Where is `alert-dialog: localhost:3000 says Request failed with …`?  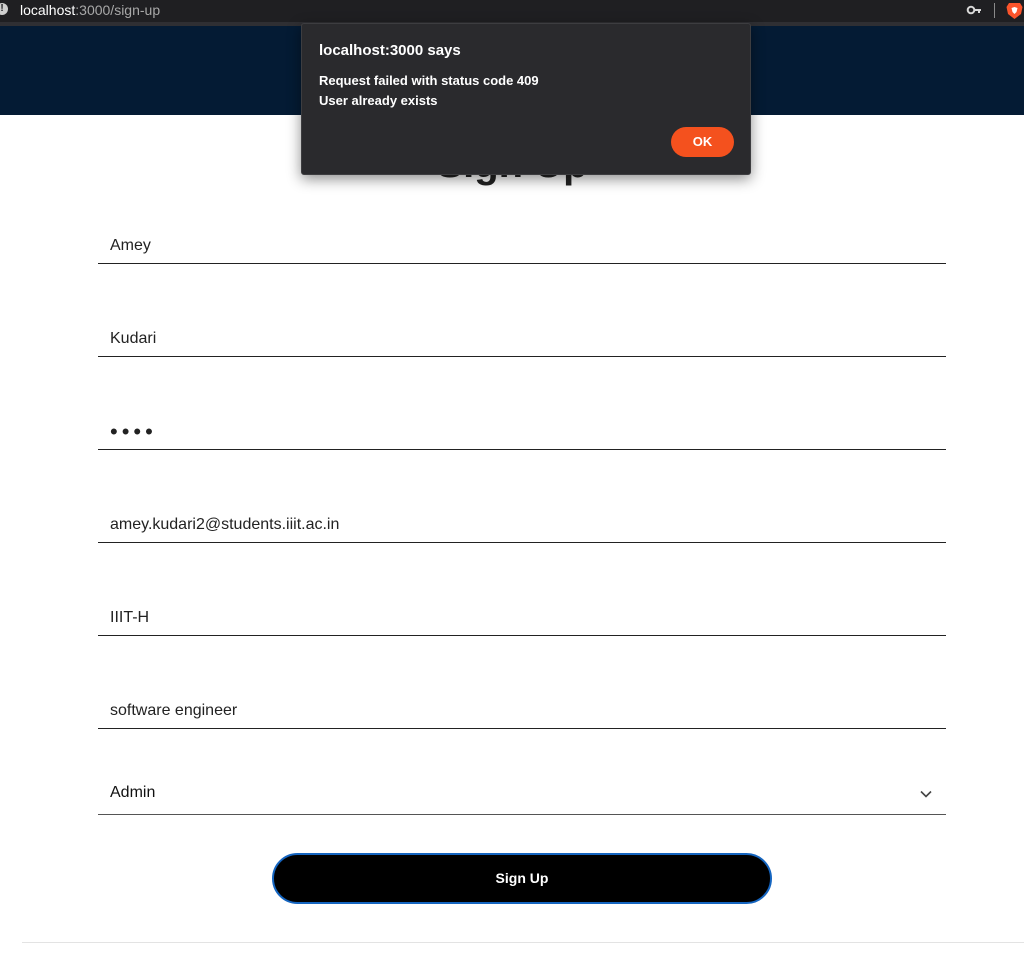
alert-dialog: localhost:3000 says Request failed with … is located at coordinates (526, 99).